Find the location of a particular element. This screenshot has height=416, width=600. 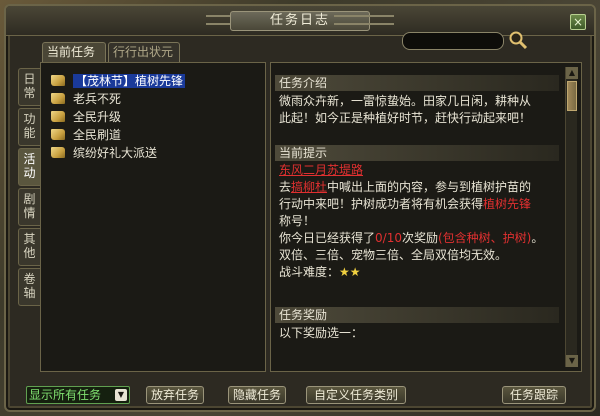

side-tab-story: 剧情 is located at coordinates (29, 207).